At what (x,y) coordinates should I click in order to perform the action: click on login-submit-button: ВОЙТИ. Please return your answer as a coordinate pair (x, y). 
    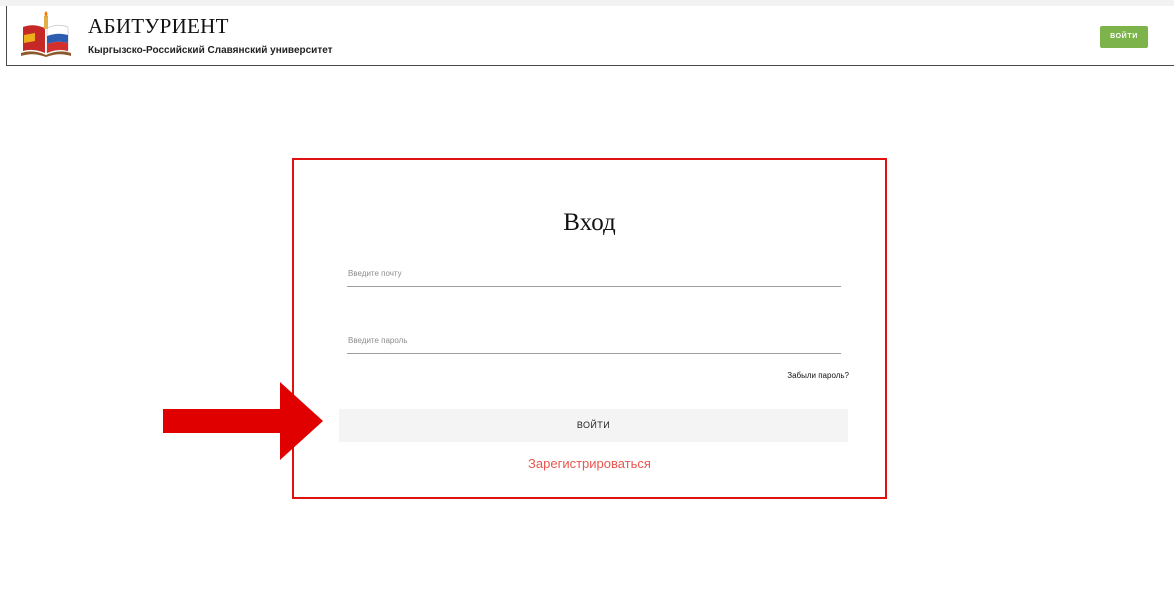
    Looking at the image, I should click on (593, 425).